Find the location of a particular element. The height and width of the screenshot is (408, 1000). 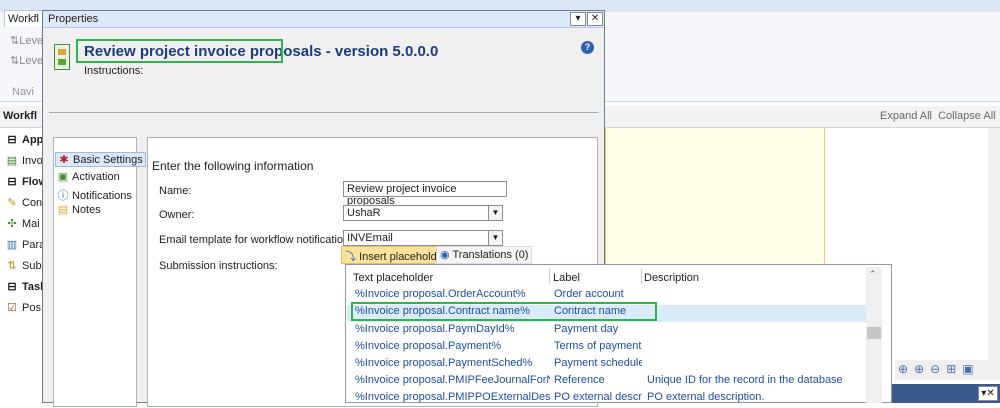

tree-node-invoice: ▤ Invo is located at coordinates (21, 160).